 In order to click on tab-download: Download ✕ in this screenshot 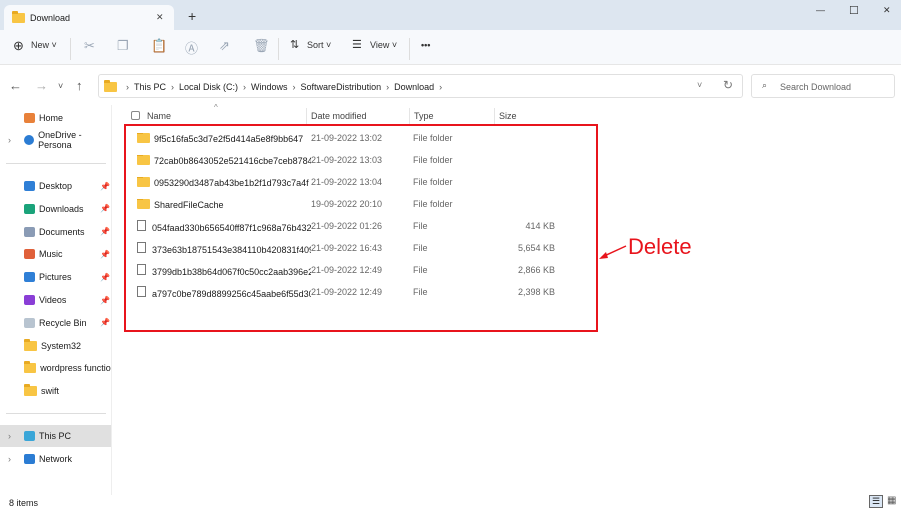, I will do `click(89, 17)`.